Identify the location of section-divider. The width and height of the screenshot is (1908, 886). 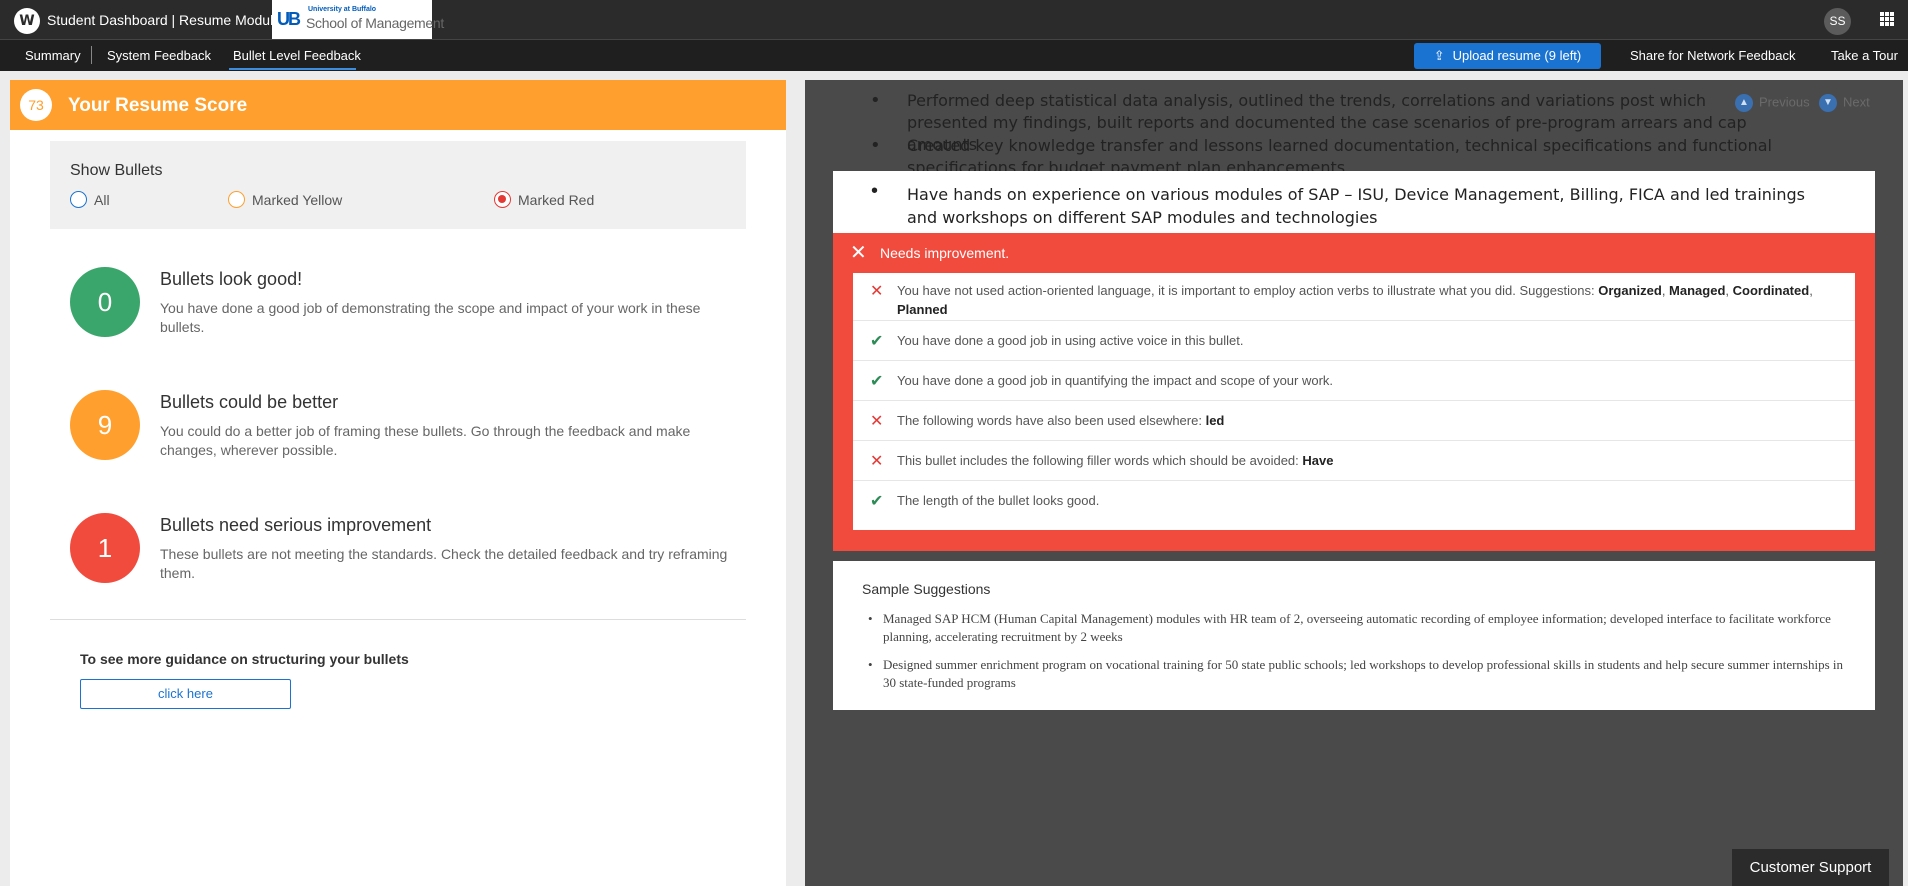
(398, 619).